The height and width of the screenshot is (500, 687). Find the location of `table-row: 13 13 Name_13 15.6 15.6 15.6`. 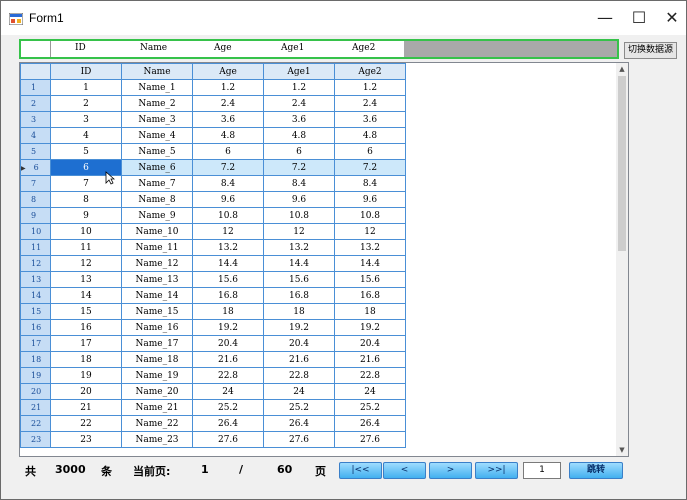

table-row: 13 13 Name_13 15.6 15.6 15.6 is located at coordinates (213, 279).